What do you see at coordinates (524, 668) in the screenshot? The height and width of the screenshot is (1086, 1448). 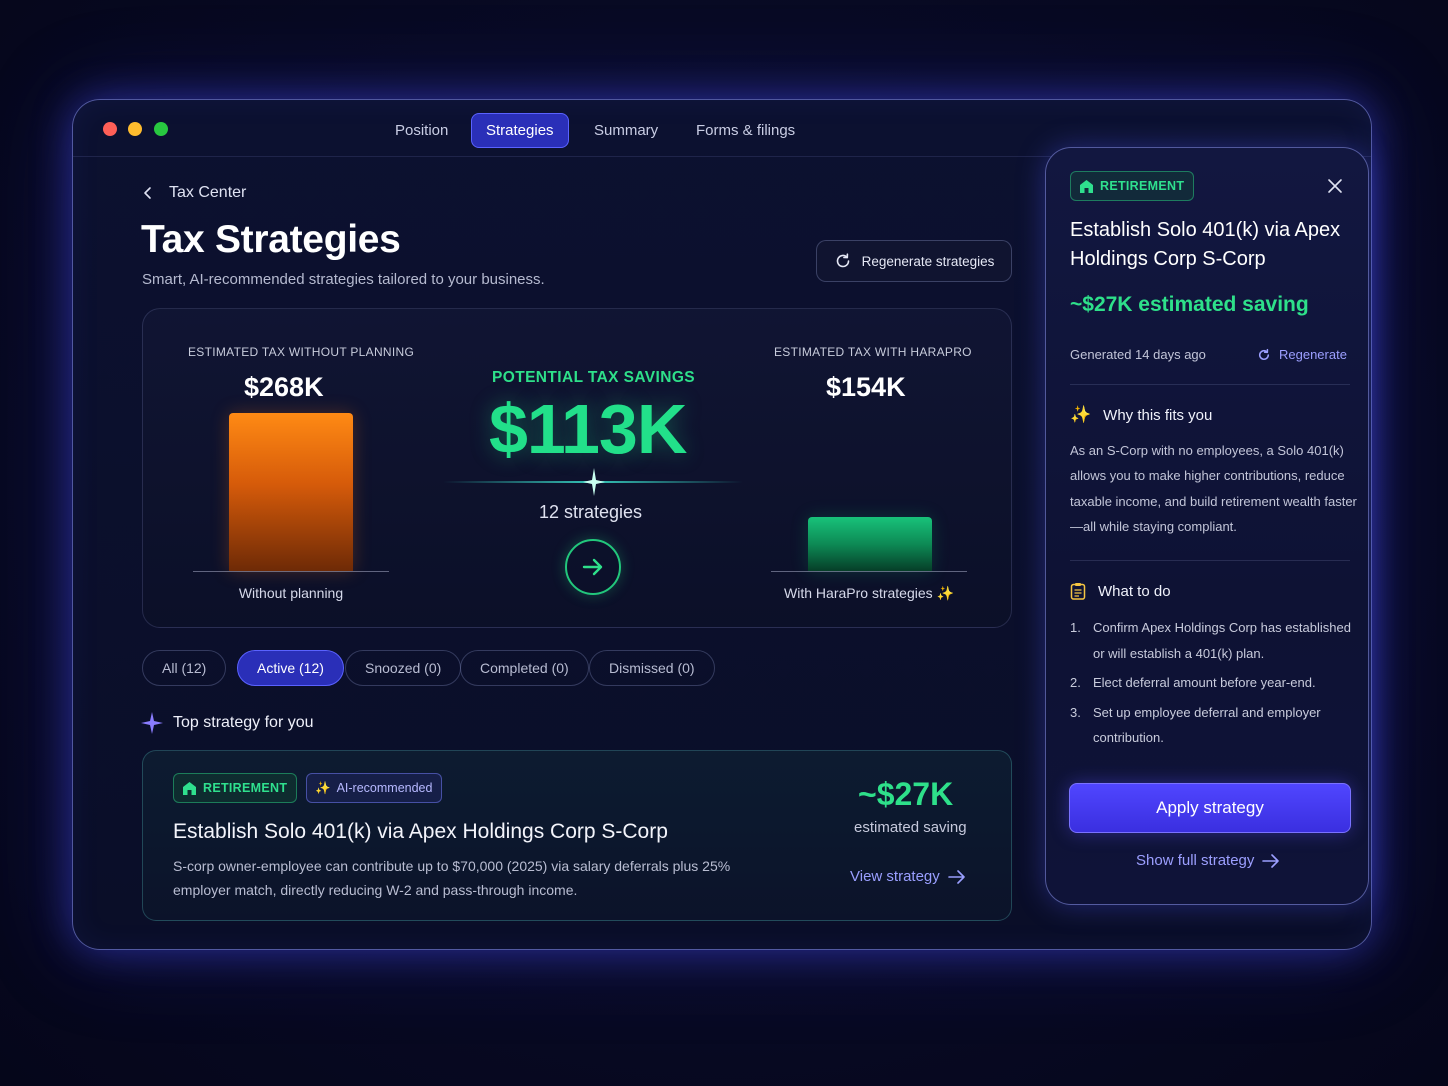 I see `filter-completed: Completed (0)` at bounding box center [524, 668].